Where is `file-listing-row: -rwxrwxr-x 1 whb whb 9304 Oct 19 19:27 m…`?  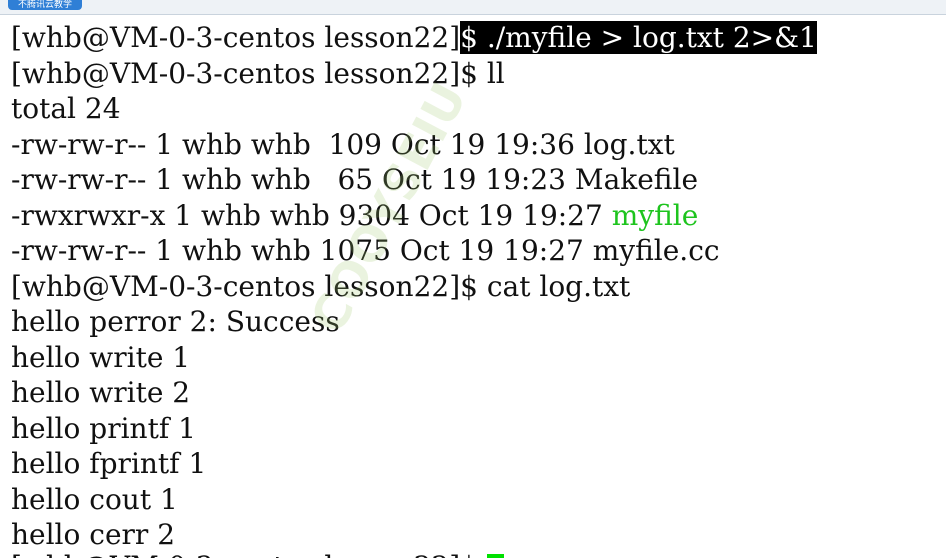 file-listing-row: -rwxrwxr-x 1 whb whb 9304 Oct 19 19:27 m… is located at coordinates (354, 216).